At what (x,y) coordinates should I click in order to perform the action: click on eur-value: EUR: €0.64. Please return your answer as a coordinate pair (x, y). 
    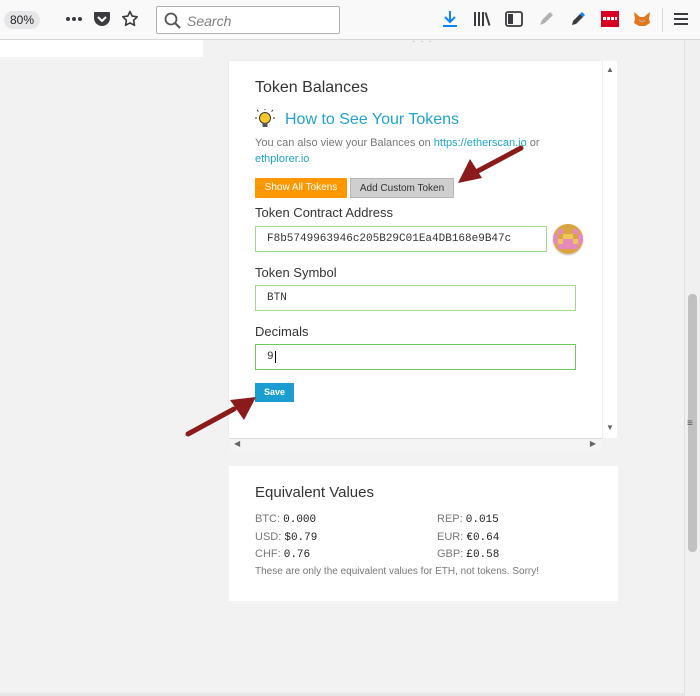
    Looking at the image, I should click on (468, 537).